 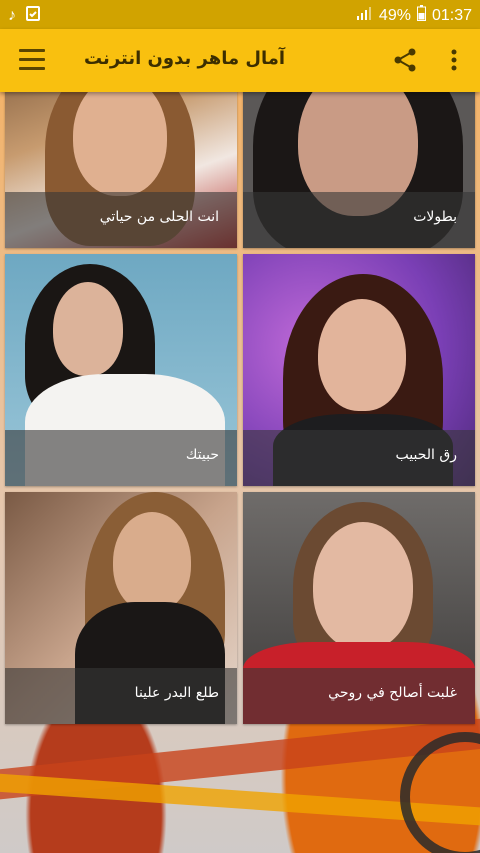 What do you see at coordinates (394, 15) in the screenshot?
I see `battery-percent: 49%` at bounding box center [394, 15].